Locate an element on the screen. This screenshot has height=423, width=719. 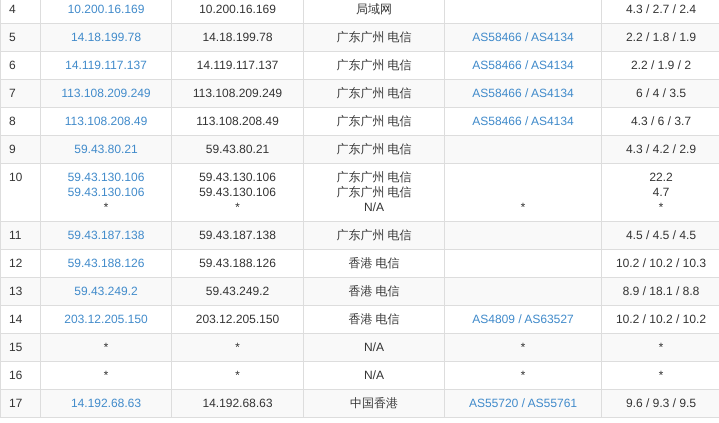
location: 中国香港 is located at coordinates (374, 403).